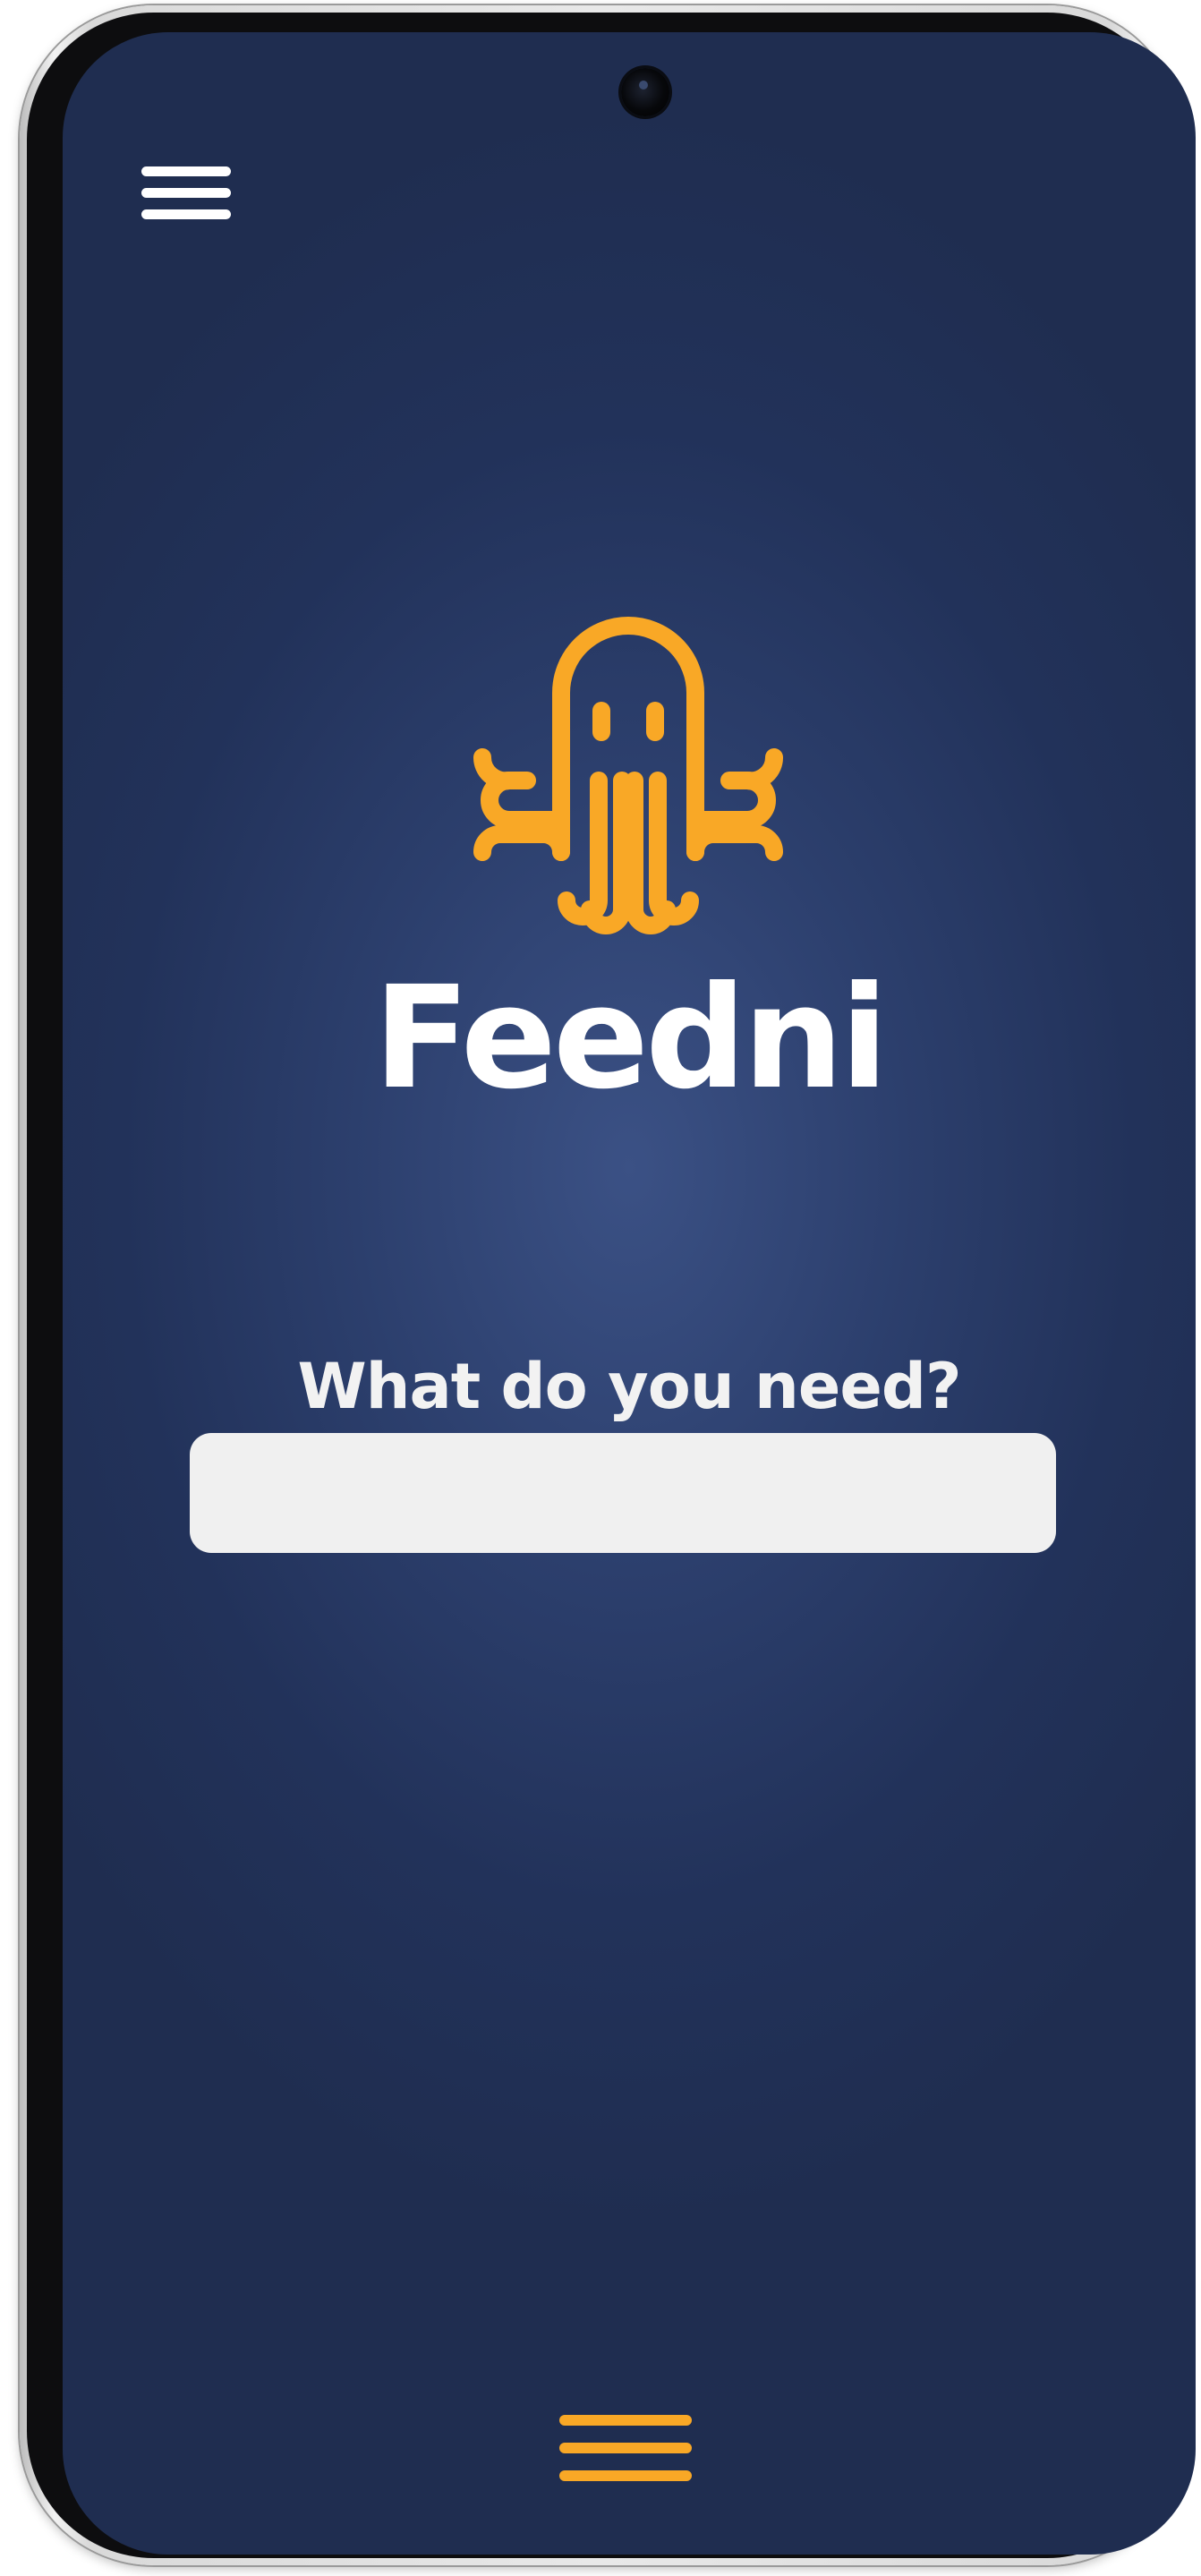  What do you see at coordinates (186, 194) in the screenshot?
I see `hamburger-menu-icon` at bounding box center [186, 194].